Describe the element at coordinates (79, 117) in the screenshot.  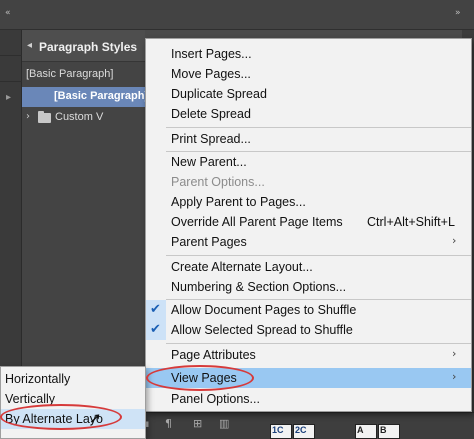
I see `style-group-label: Custom V` at that location.